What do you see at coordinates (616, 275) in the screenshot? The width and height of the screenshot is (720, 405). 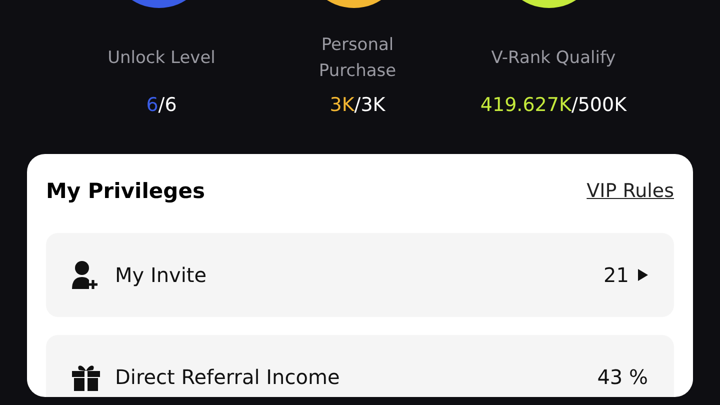 I see `privilege-value: 21` at bounding box center [616, 275].